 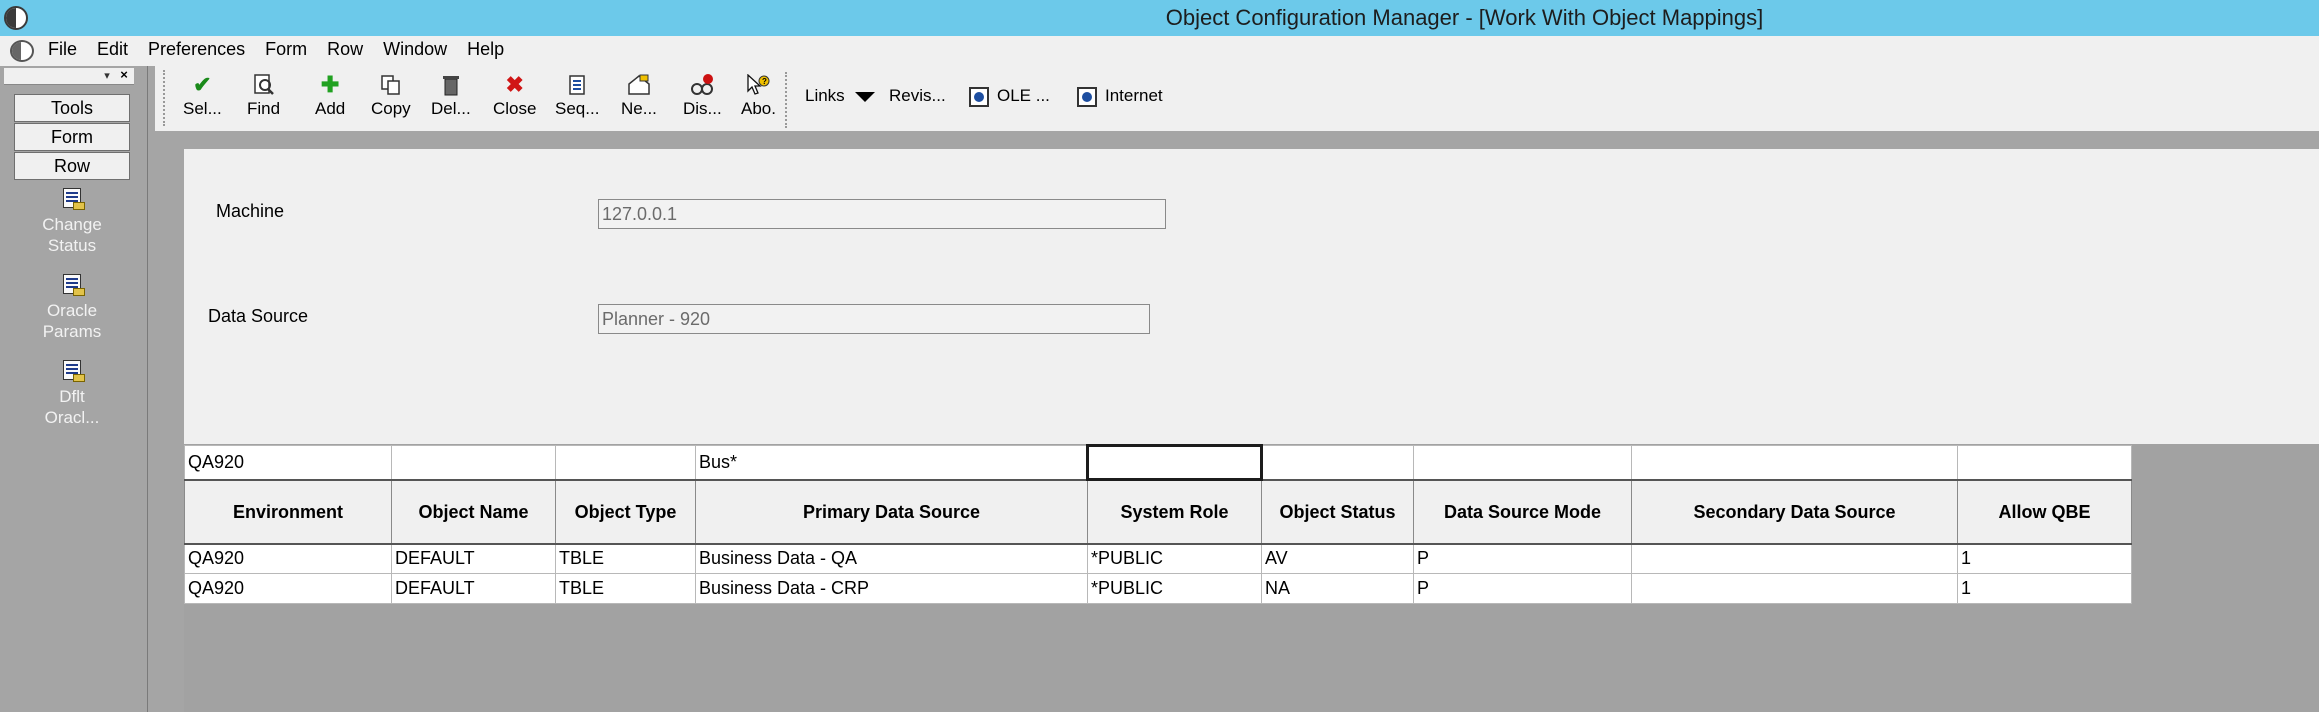 I want to click on exit-label: Change, so click(x=72, y=224).